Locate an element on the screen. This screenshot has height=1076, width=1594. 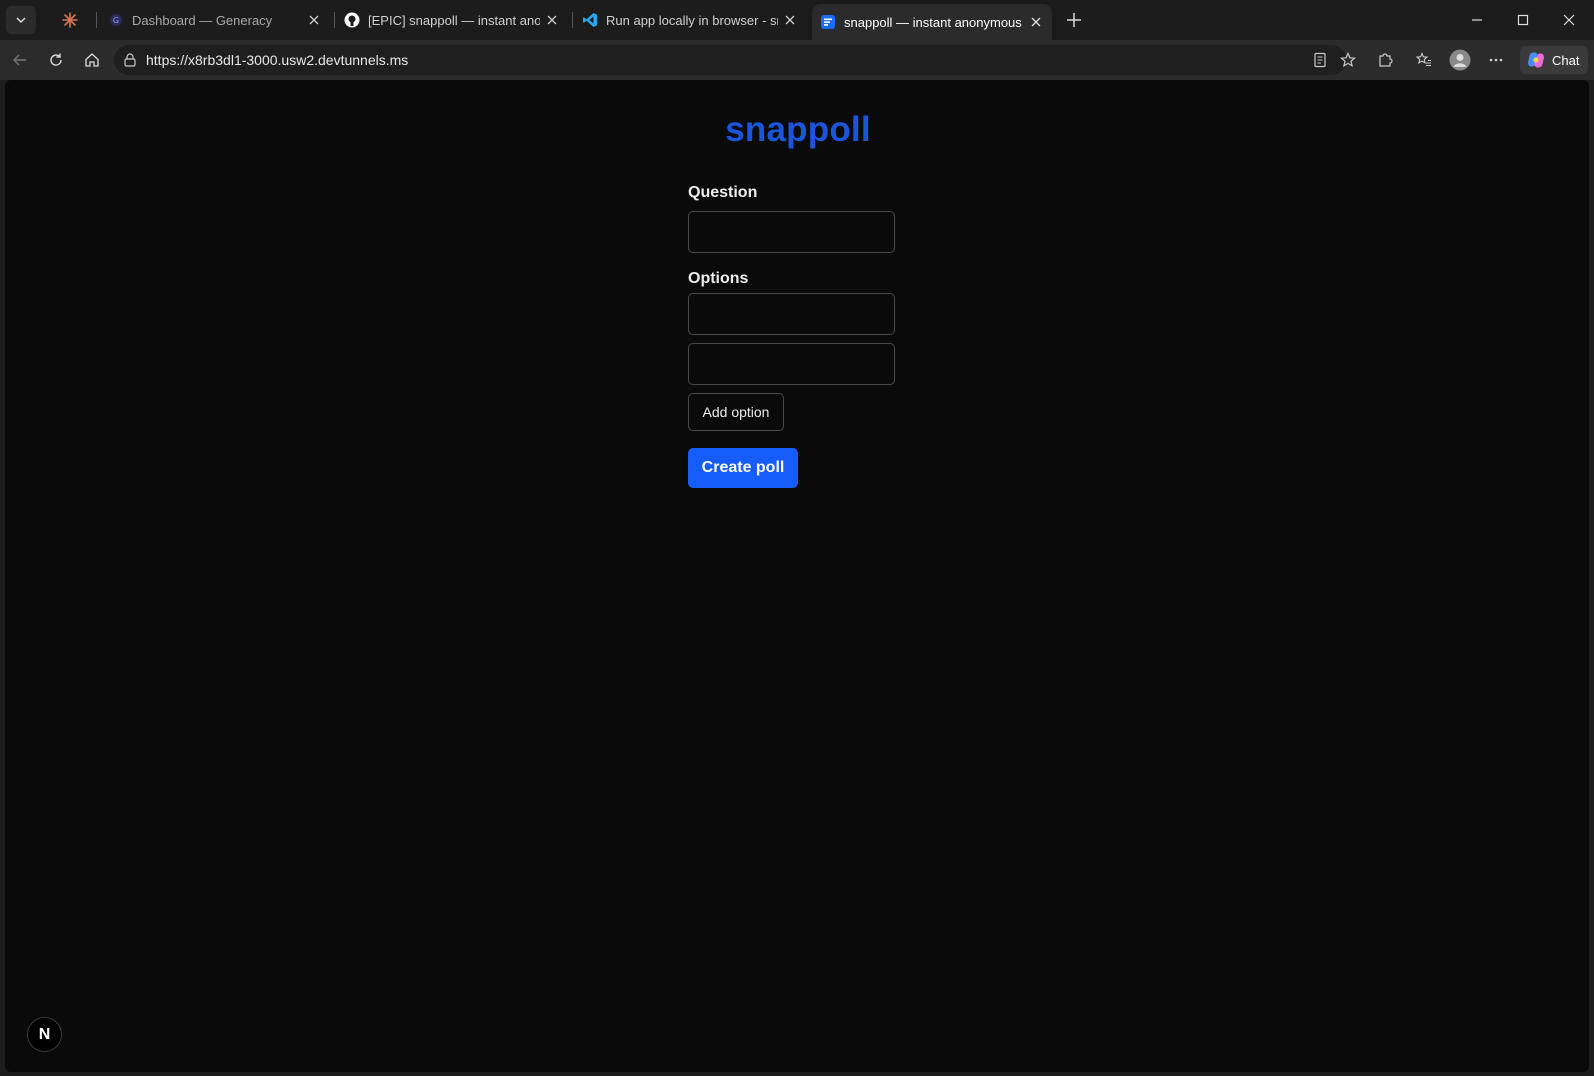
close-window-button is located at coordinates (1569, 20).